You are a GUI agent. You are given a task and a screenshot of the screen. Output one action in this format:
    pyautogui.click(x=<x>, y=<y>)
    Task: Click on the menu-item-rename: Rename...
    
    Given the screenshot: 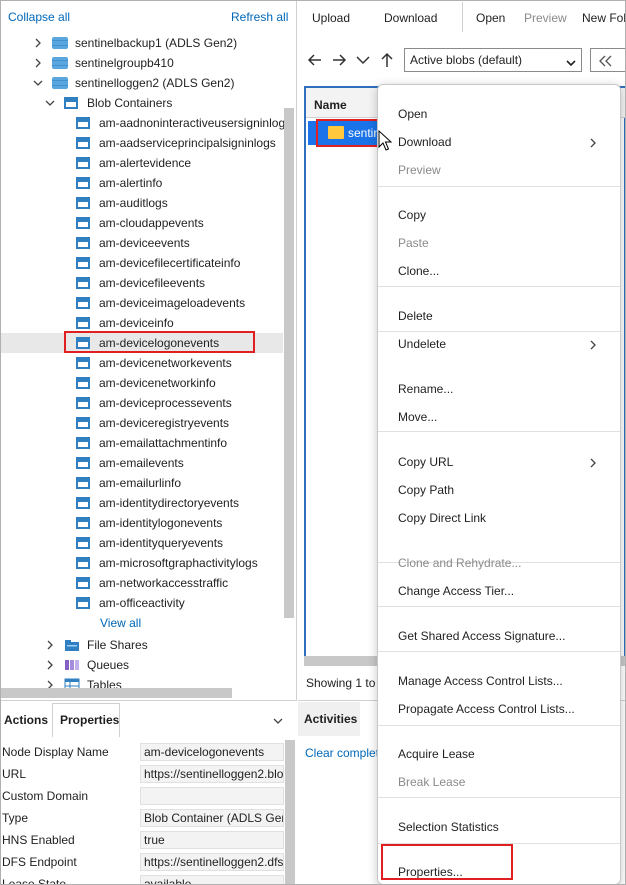 What is the action you would take?
    pyautogui.click(x=425, y=389)
    